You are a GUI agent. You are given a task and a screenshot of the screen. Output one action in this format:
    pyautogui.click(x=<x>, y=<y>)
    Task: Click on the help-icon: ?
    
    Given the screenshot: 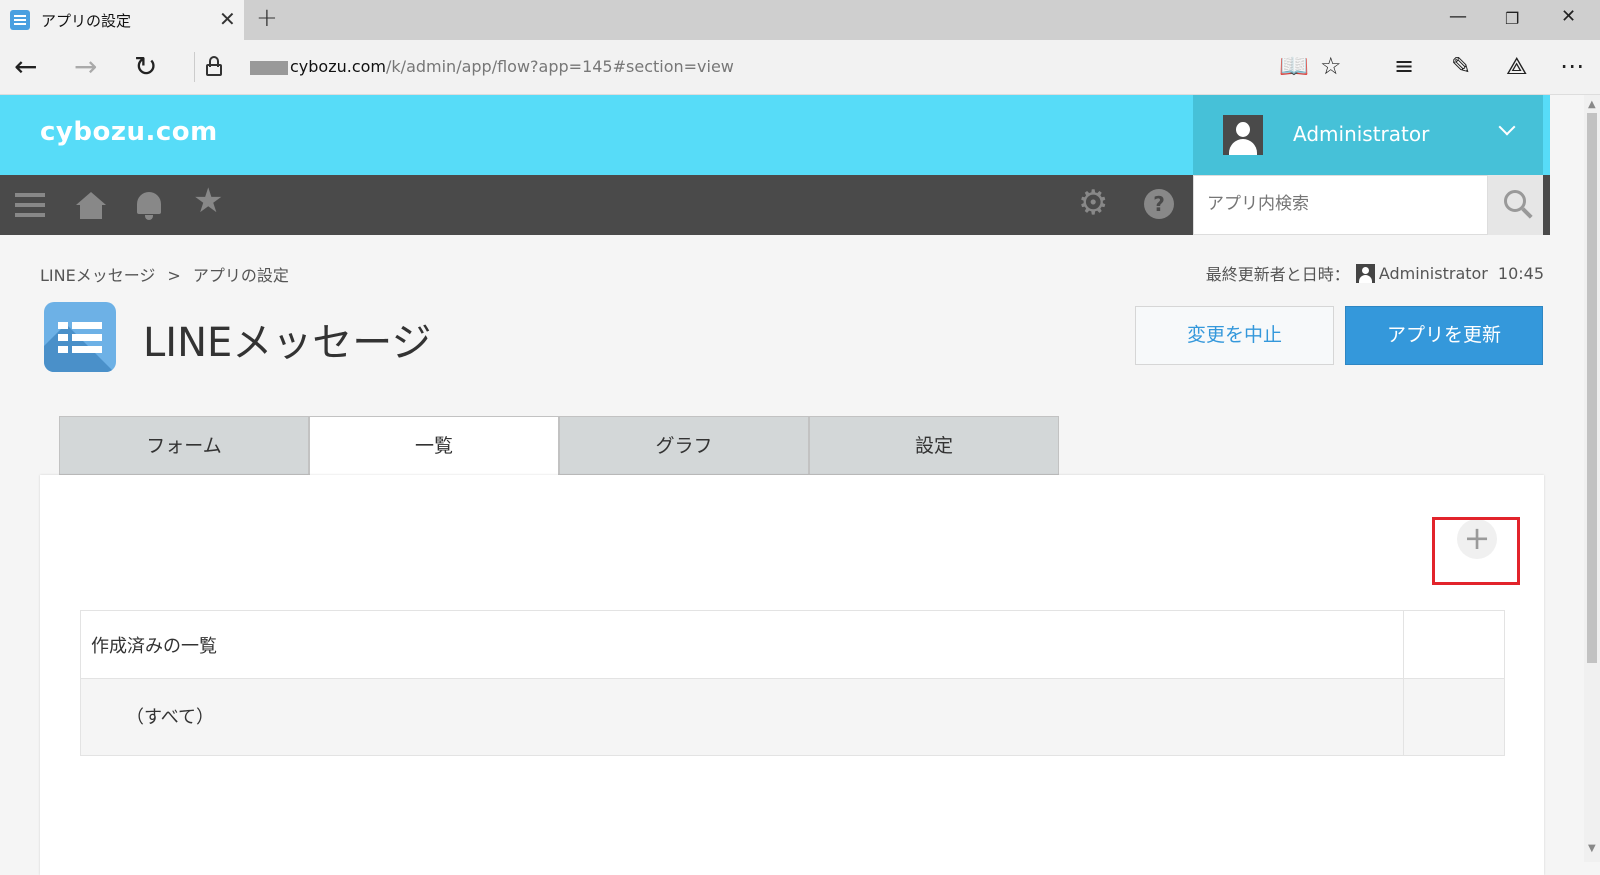 What is the action you would take?
    pyautogui.click(x=1159, y=204)
    